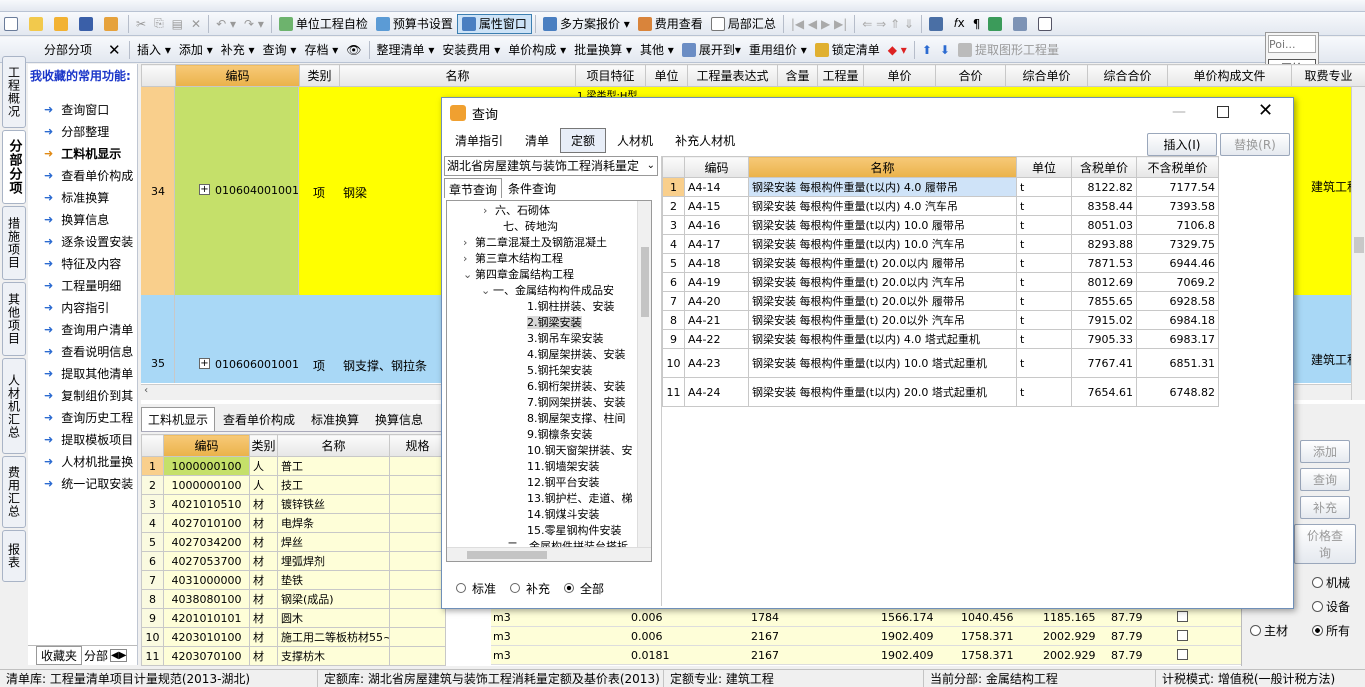 Image resolution: width=1365 pixels, height=687 pixels. What do you see at coordinates (293, 618) in the screenshot?
I see `table-row: 9 4201010101 材圆木` at bounding box center [293, 618].